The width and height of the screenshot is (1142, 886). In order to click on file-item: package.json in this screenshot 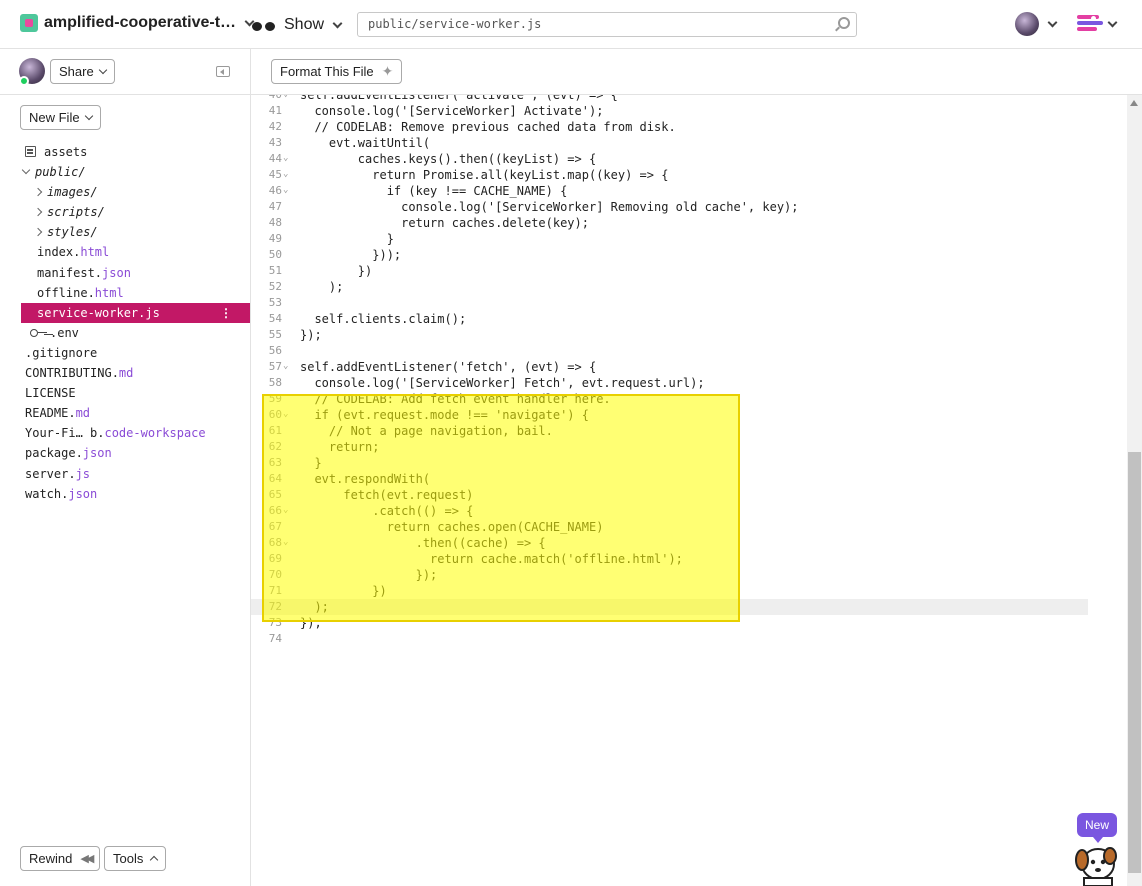, I will do `click(125, 453)`.